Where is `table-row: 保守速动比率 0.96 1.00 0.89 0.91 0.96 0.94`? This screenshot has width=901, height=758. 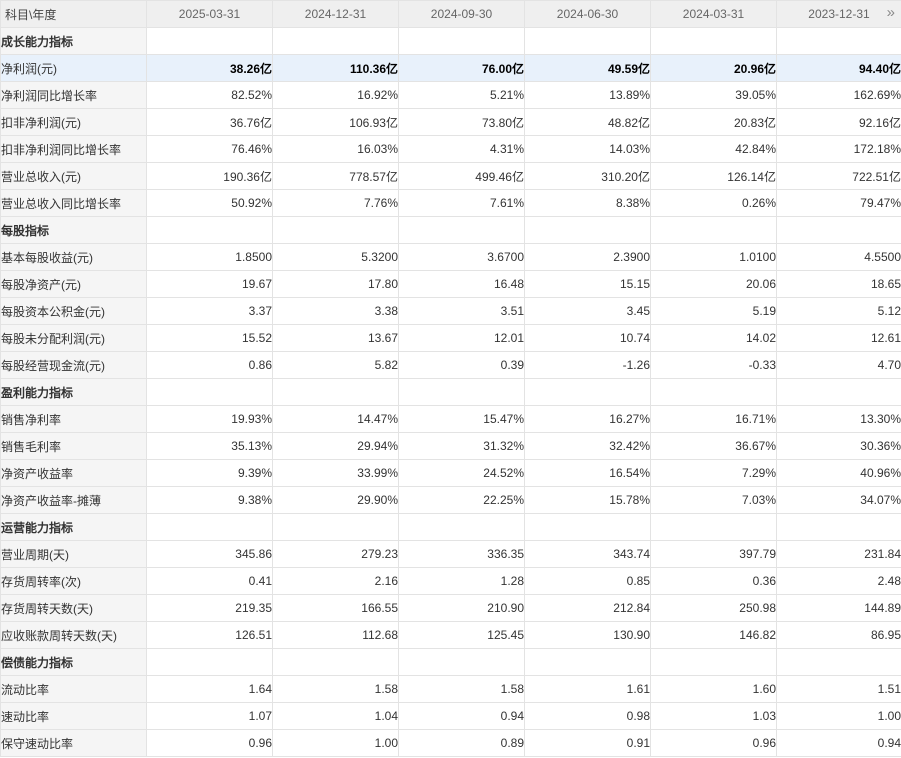
table-row: 保守速动比率 0.96 1.00 0.89 0.91 0.96 0.94 is located at coordinates (450, 743).